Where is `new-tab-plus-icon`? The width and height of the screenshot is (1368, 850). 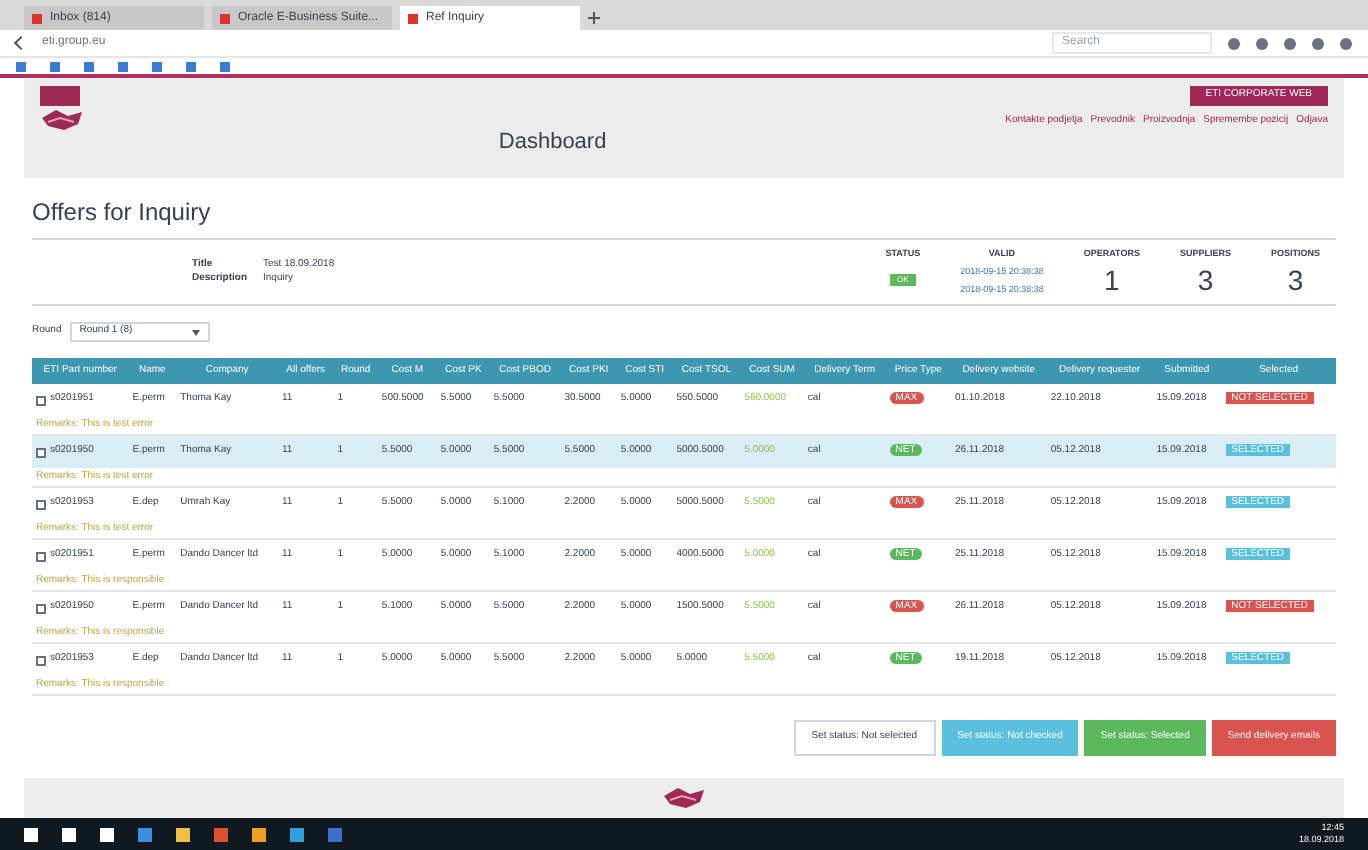 new-tab-plus-icon is located at coordinates (594, 18).